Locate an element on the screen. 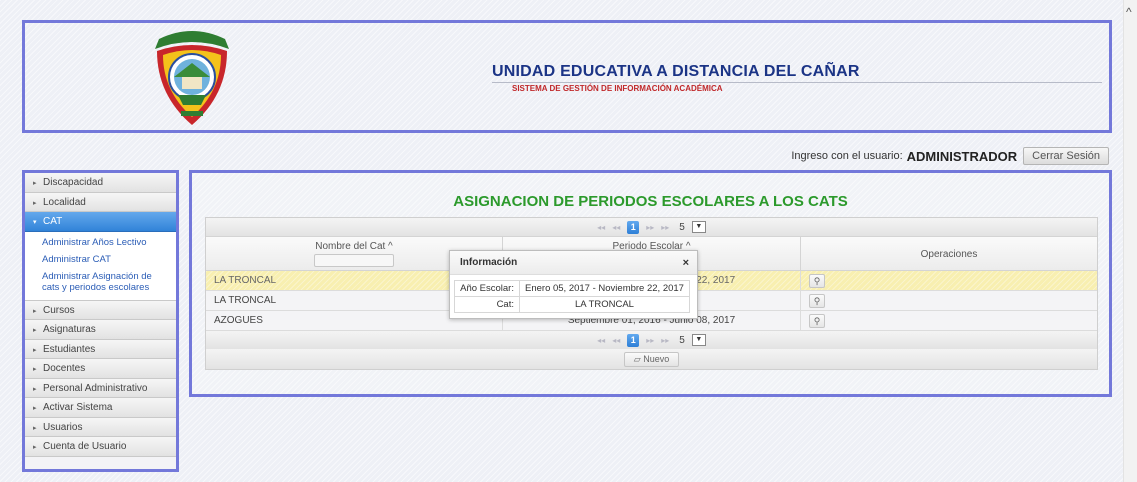 This screenshot has width=1137, height=482. sidebar-item-label: Discapacidad is located at coordinates (73, 182).